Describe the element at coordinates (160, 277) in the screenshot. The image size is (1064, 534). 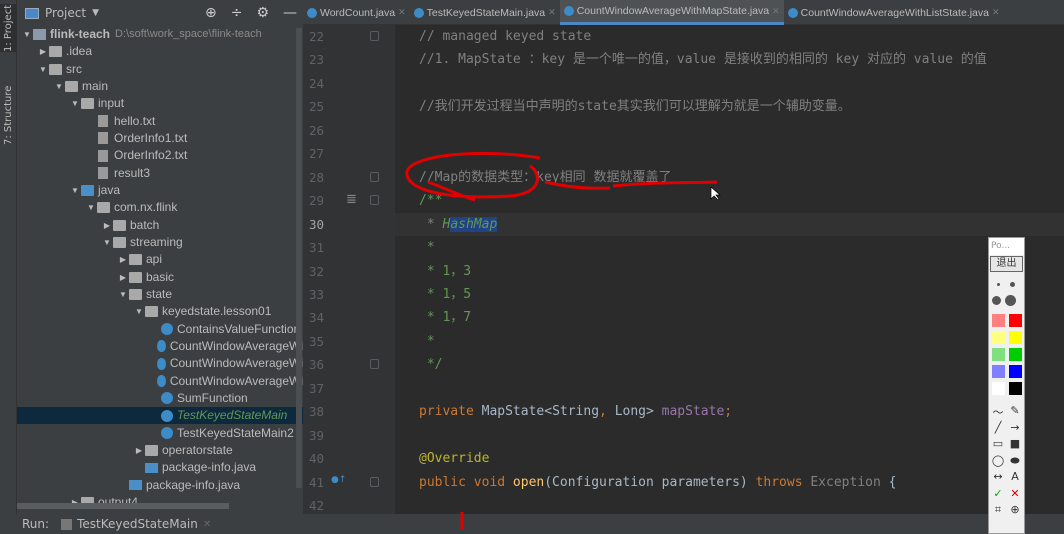
I see `tree-item: ▶ basic` at that location.